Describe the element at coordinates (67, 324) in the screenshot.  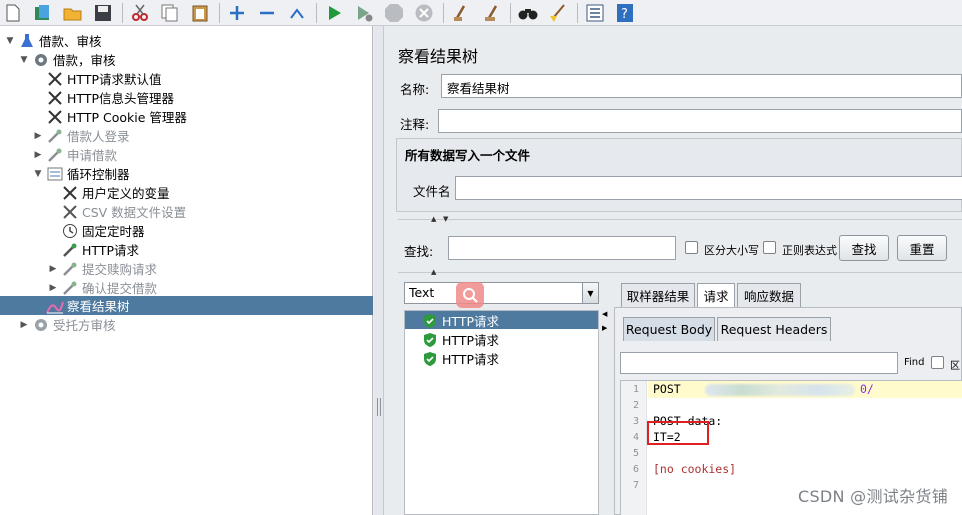
I see `tree-node-trustee-review: ▶ 受托方审核` at that location.